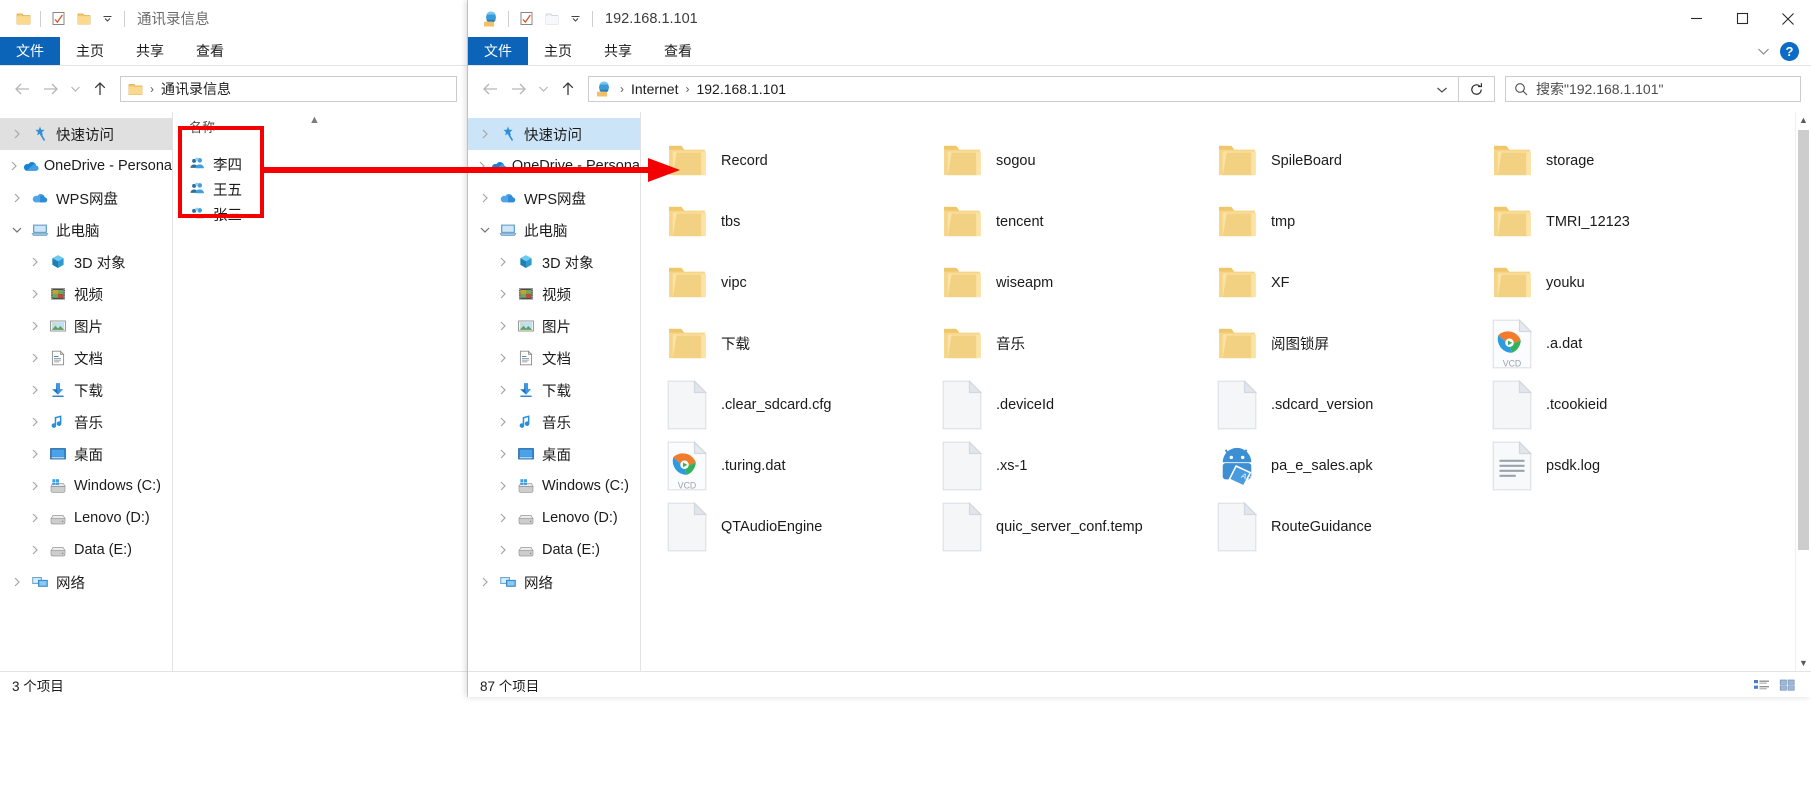  I want to click on tab-file: 文件, so click(498, 51).